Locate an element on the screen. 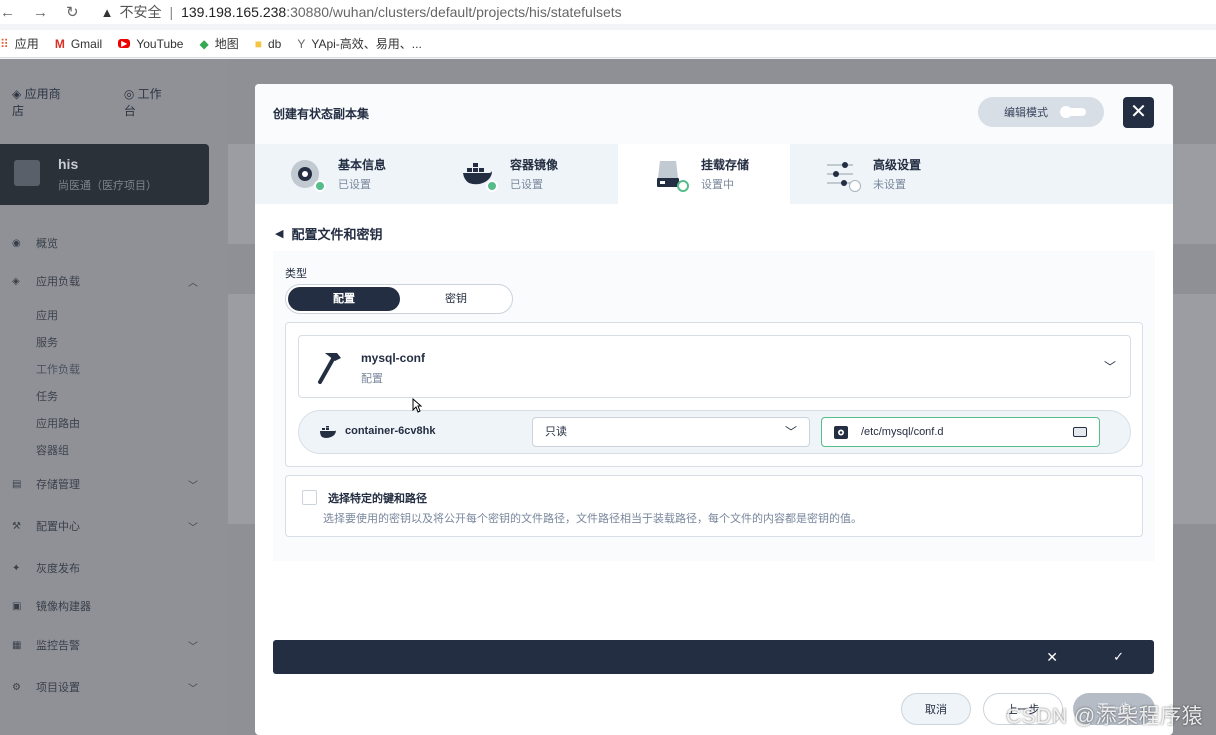  bookmark-apps: ⠿ 应用 is located at coordinates (19, 43).